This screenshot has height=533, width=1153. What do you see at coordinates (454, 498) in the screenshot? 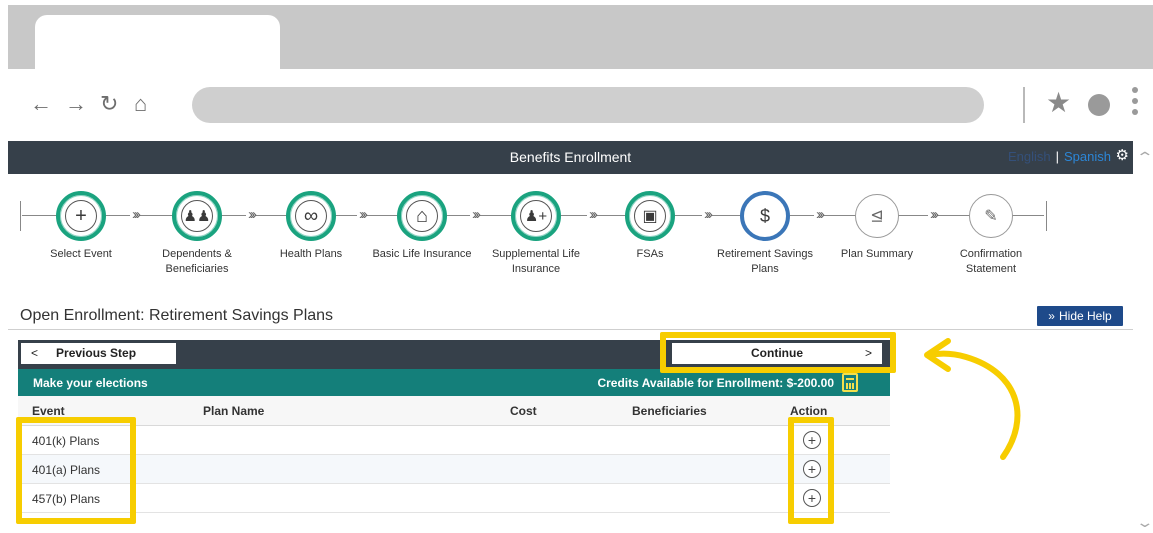
I see `table-row: 457(b) Plans +` at bounding box center [454, 498].